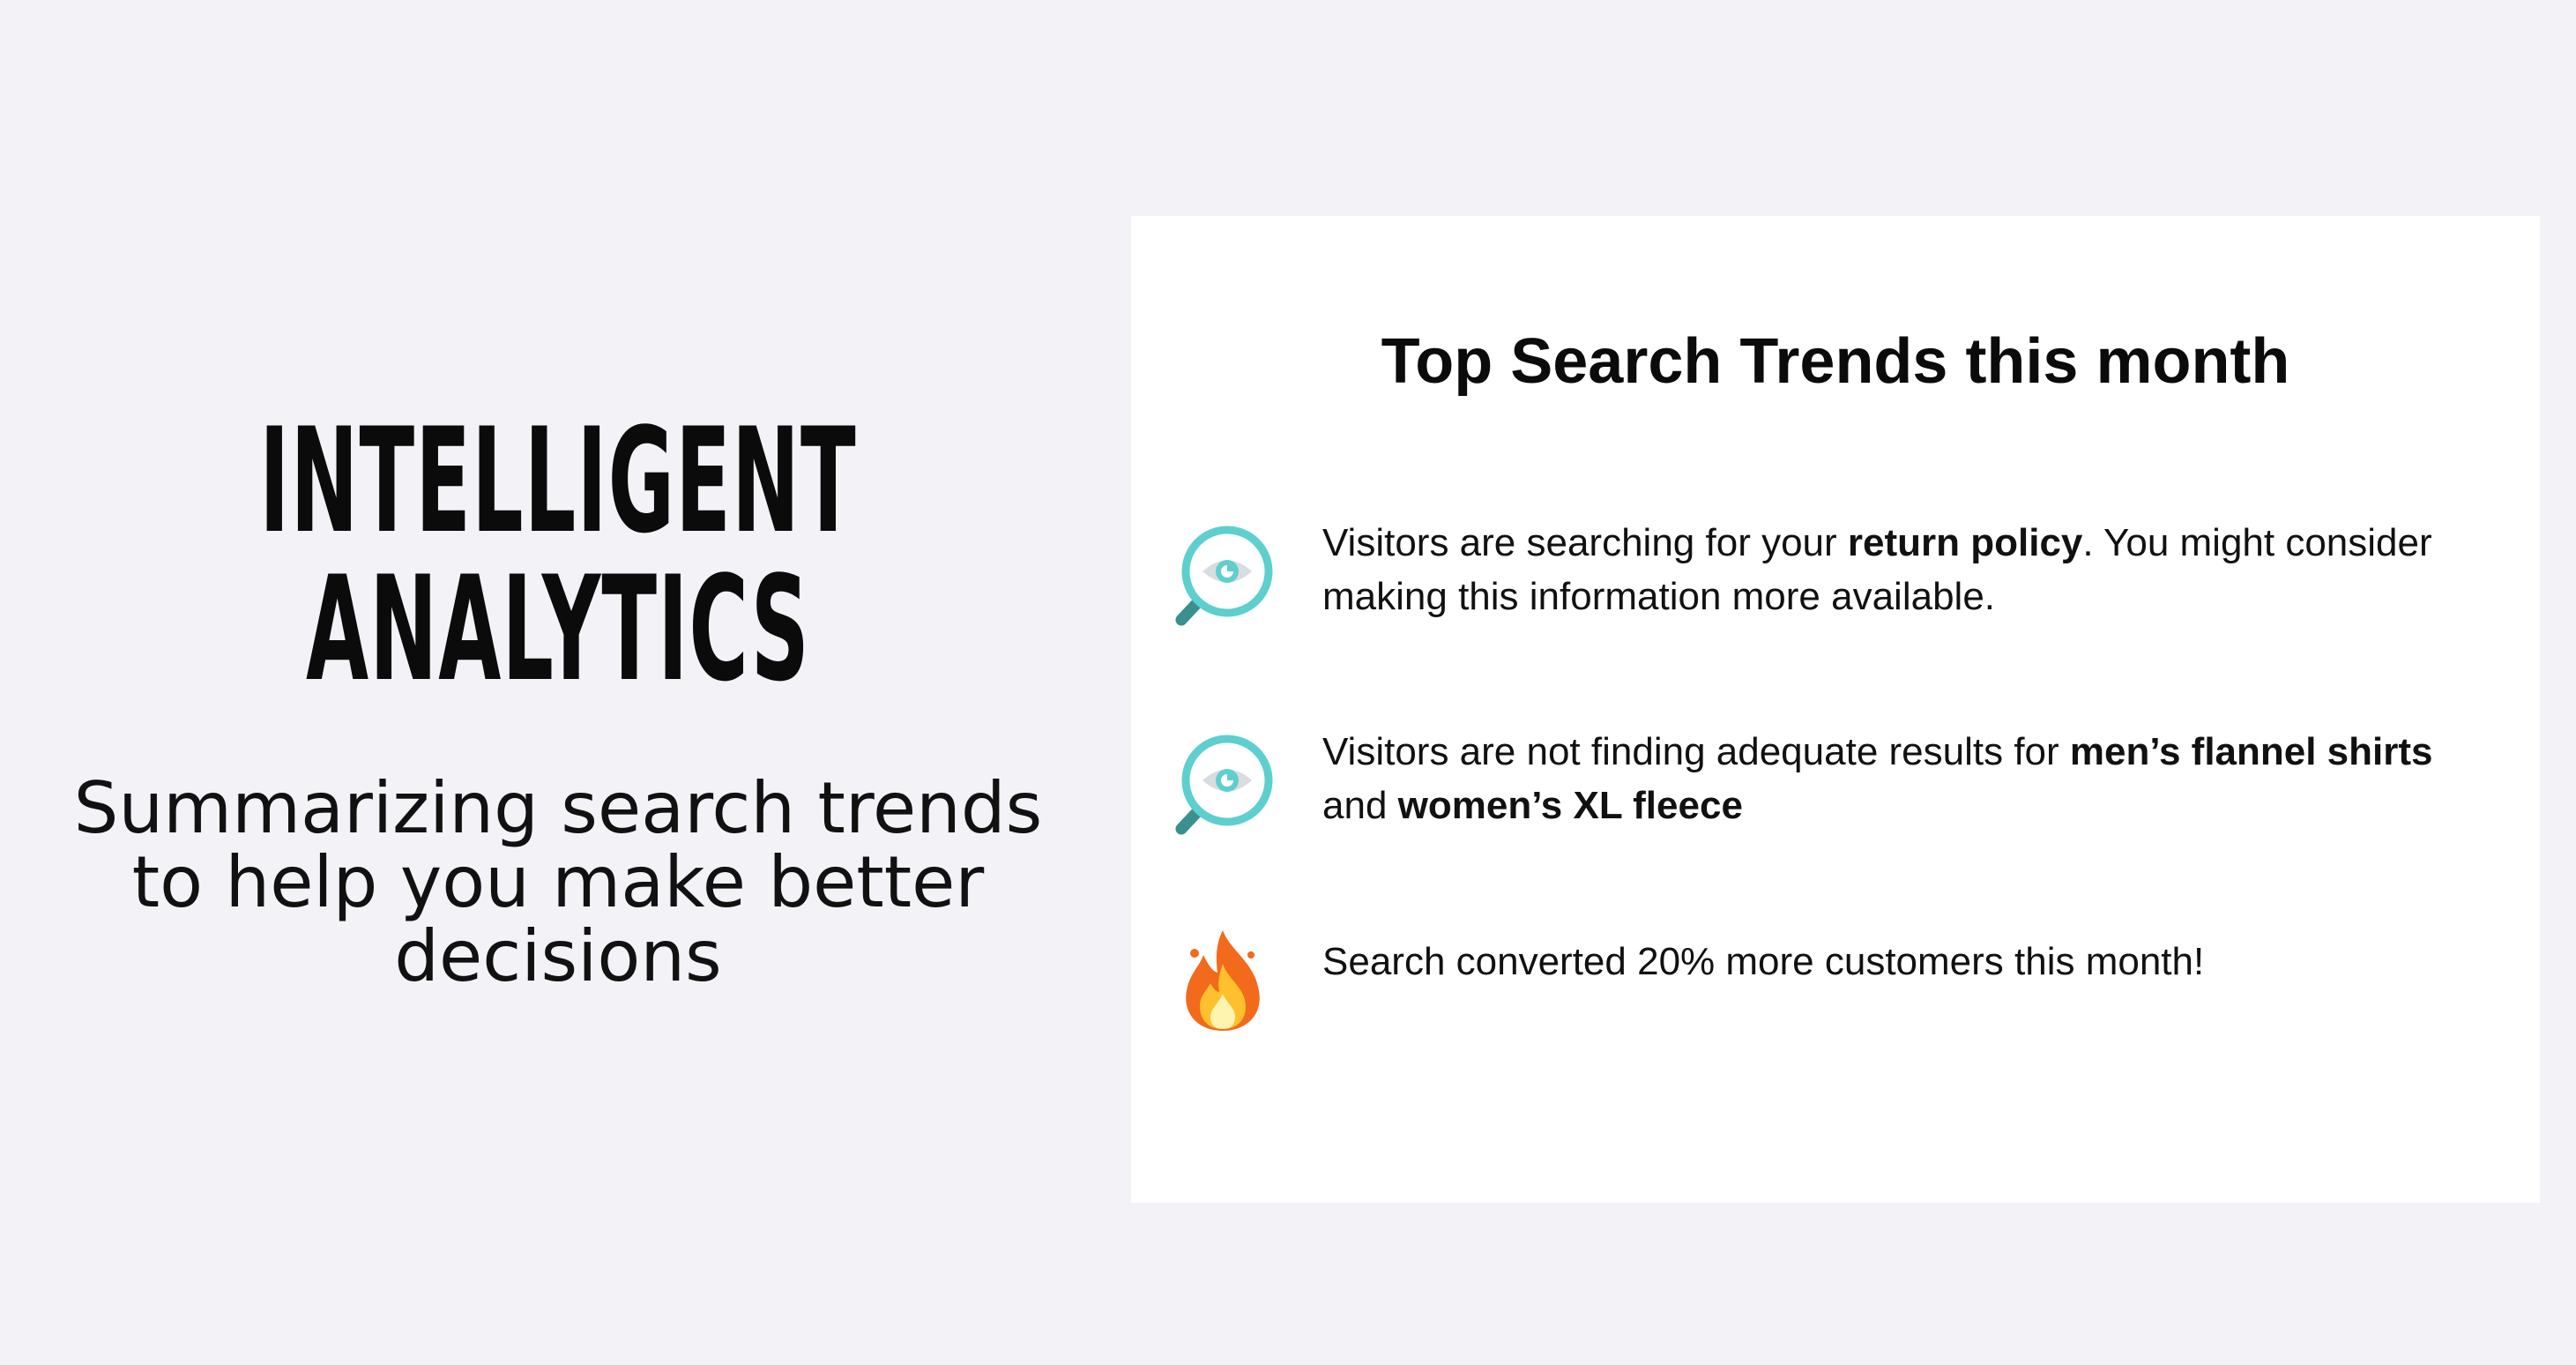 This screenshot has width=2576, height=1365. I want to click on fire-icon, so click(1223, 981).